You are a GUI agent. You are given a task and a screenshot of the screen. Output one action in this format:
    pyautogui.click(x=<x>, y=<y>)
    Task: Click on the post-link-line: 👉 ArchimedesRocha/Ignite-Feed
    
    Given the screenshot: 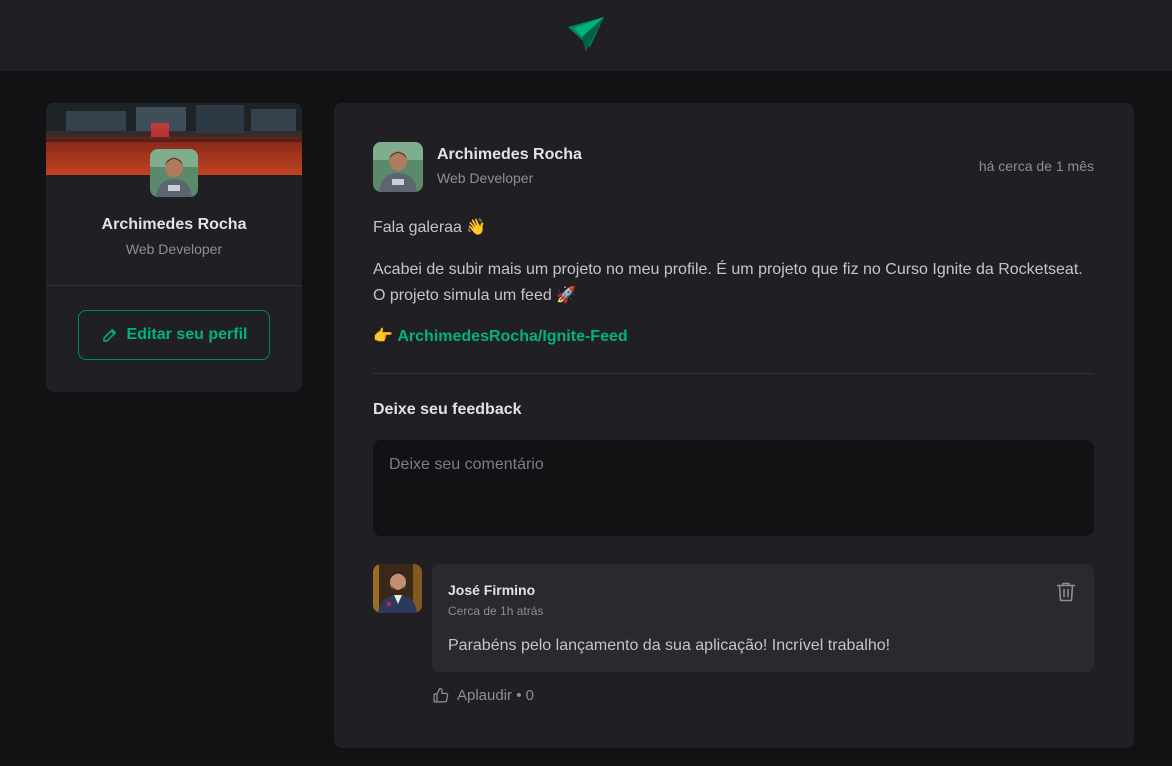 What is the action you would take?
    pyautogui.click(x=735, y=337)
    